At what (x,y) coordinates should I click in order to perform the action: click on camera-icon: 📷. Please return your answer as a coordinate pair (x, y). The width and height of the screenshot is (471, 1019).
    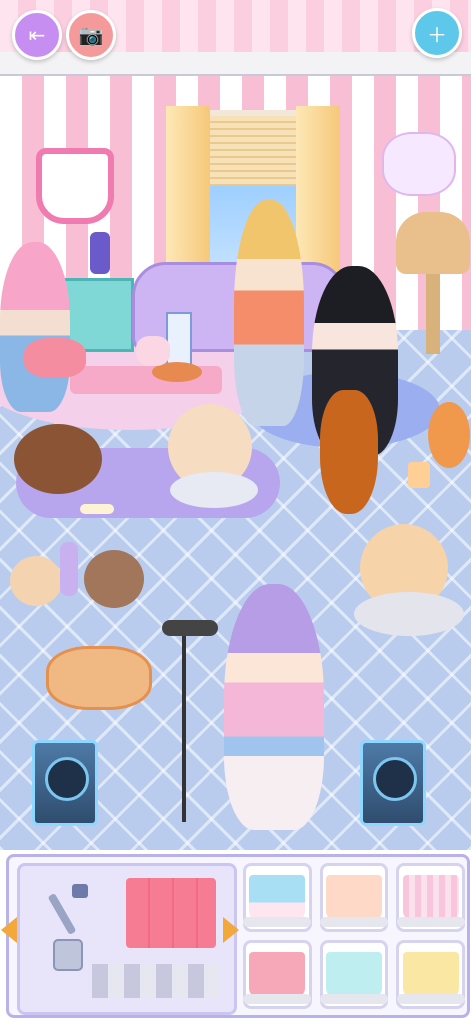
    Looking at the image, I should click on (91, 35).